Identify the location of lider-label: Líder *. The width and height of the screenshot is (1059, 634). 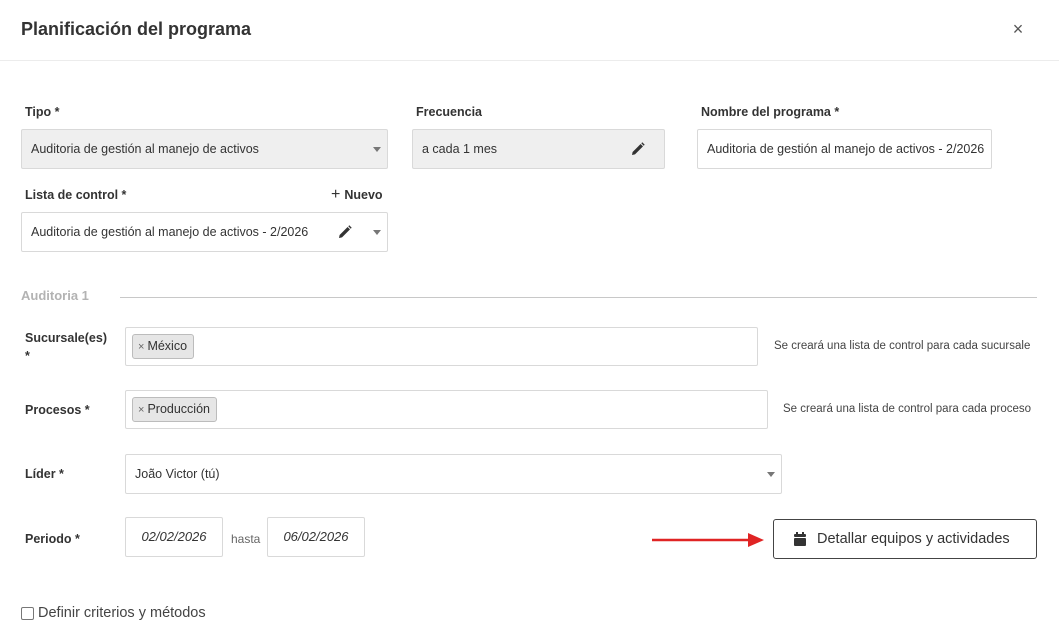
(44, 474).